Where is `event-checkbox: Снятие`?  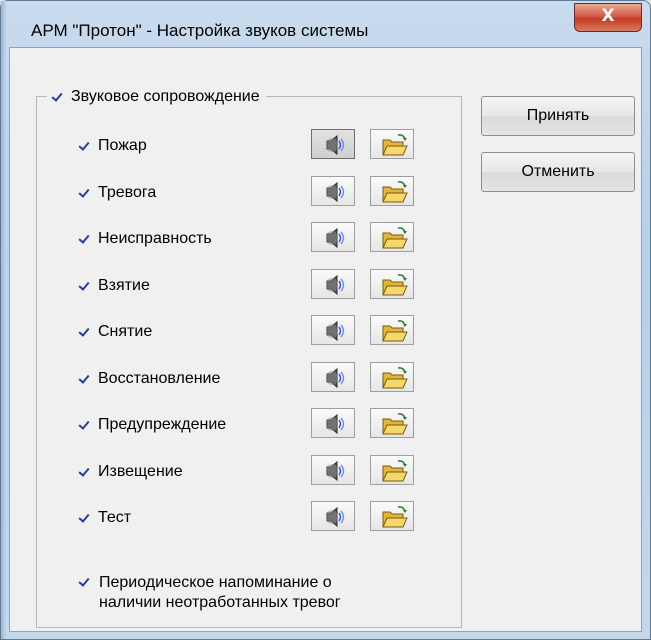
event-checkbox: Снятие is located at coordinates (115, 332).